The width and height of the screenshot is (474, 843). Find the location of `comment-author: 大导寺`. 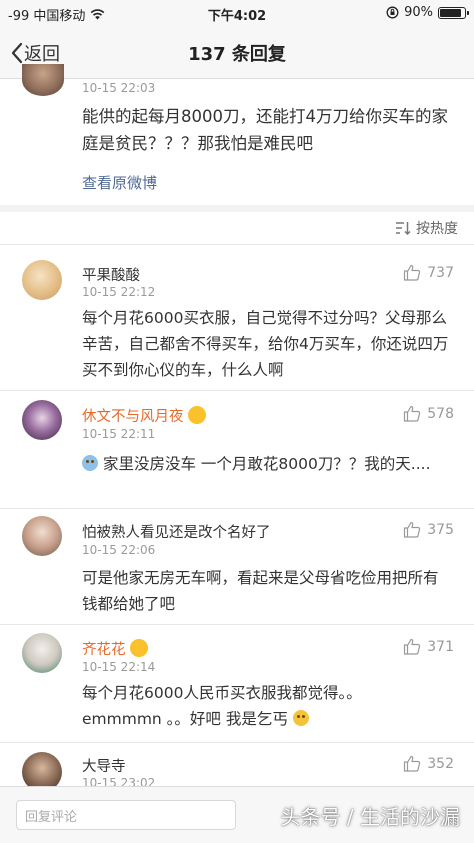

comment-author: 大导寺 is located at coordinates (104, 765).